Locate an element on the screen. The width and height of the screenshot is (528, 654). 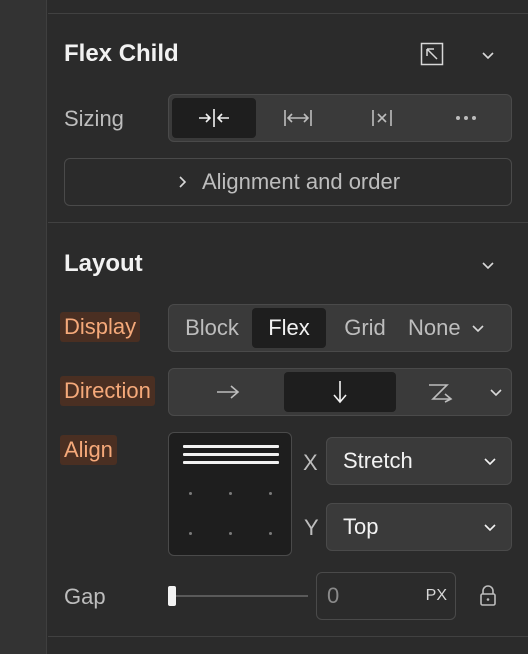
none-icon is located at coordinates (382, 118).